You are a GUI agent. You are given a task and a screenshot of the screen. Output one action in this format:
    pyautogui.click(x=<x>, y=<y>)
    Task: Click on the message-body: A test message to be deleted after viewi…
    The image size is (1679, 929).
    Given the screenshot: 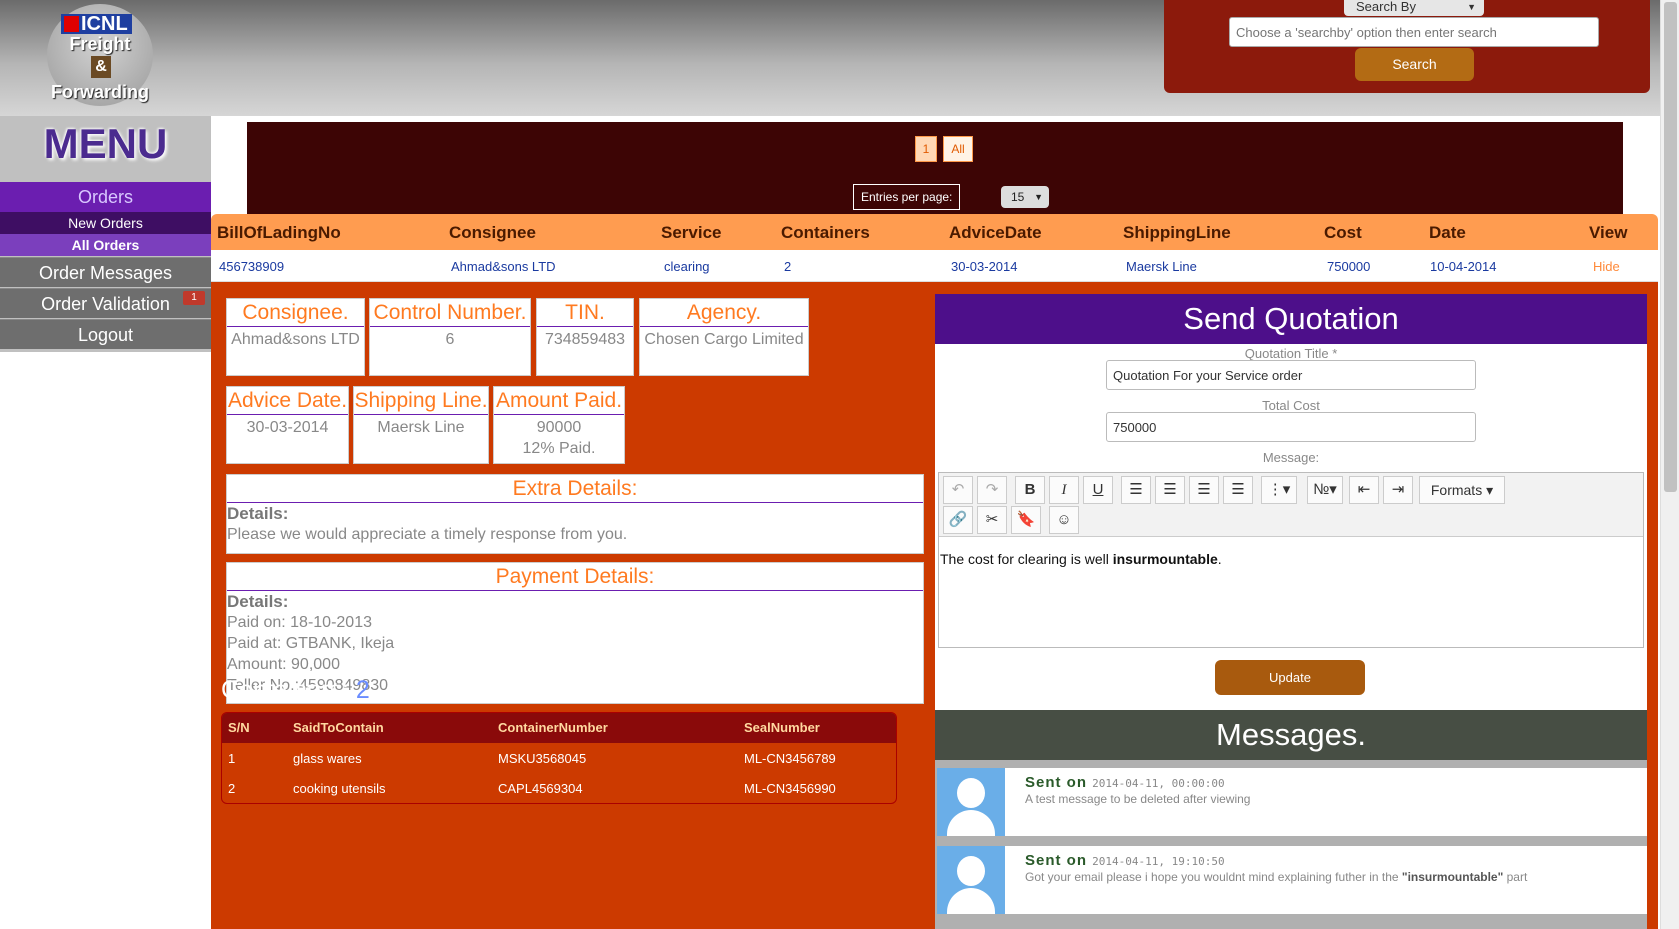 What is the action you would take?
    pyautogui.click(x=1138, y=799)
    